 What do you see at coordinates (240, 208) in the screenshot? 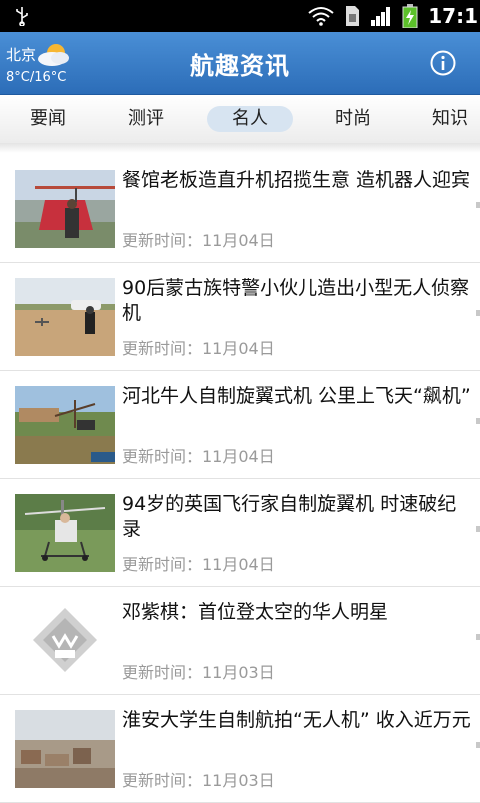
I see `article-item: 餐馆老板造直升机招揽生意 造机器人迎宾 更新时间：11月04日` at bounding box center [240, 208].